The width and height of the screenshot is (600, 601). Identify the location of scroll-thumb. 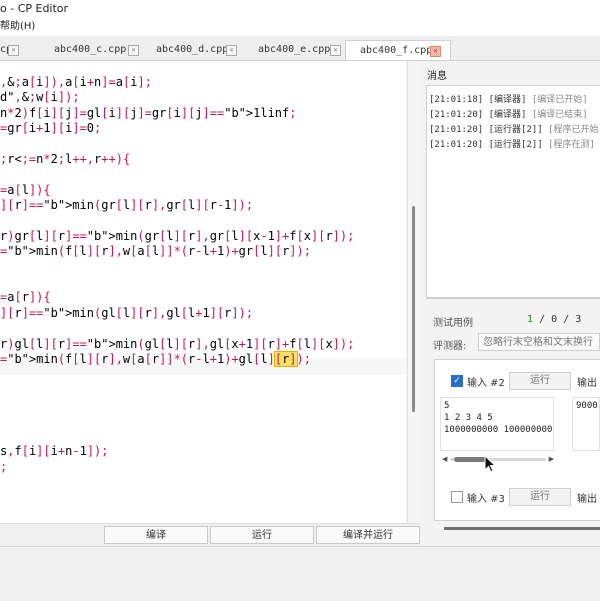
(471, 459).